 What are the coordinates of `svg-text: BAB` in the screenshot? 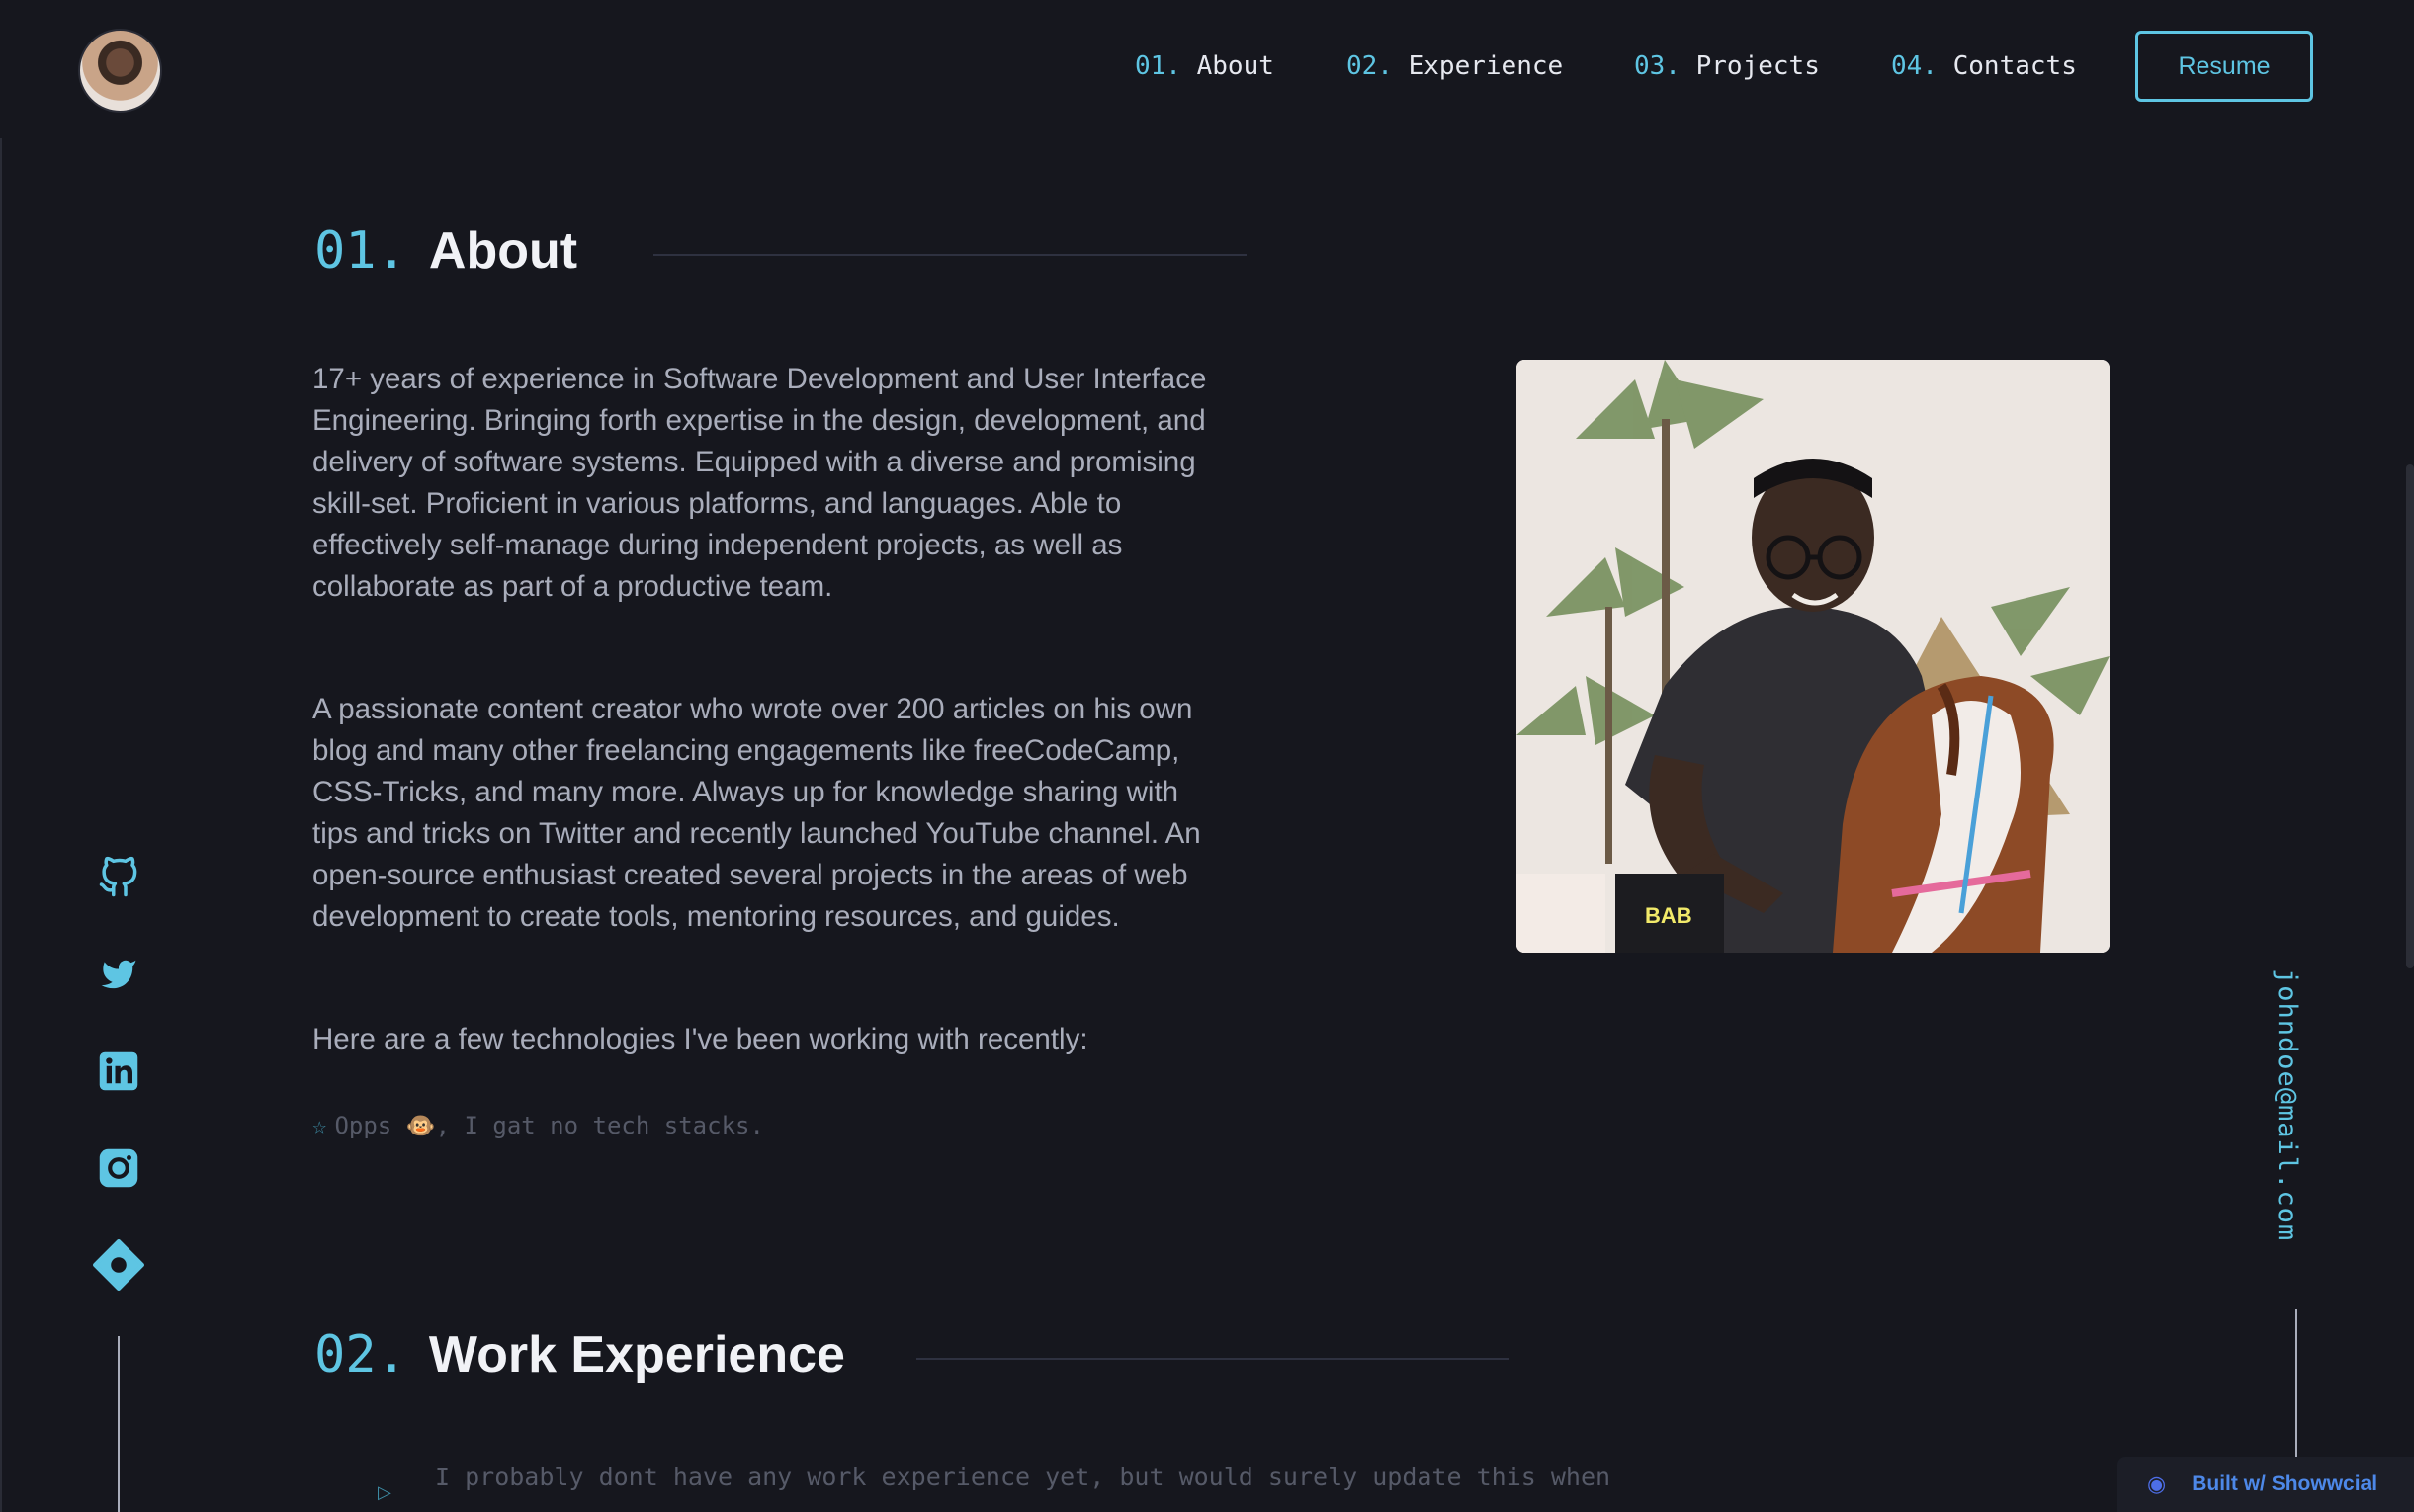 It's located at (1668, 915).